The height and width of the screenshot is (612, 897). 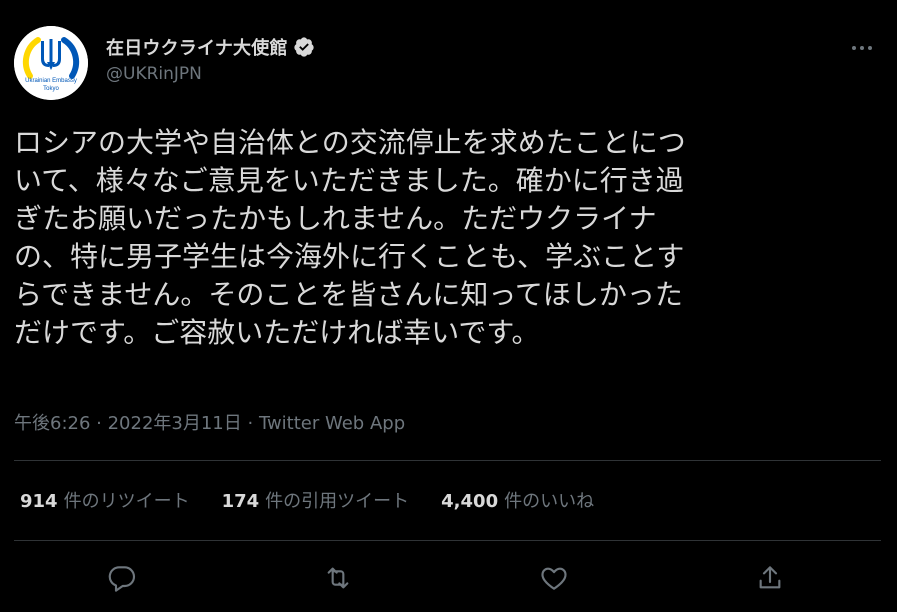 I want to click on author-info: 在日ウクライナ大使館 @UKRinJPN, so click(x=210, y=59).